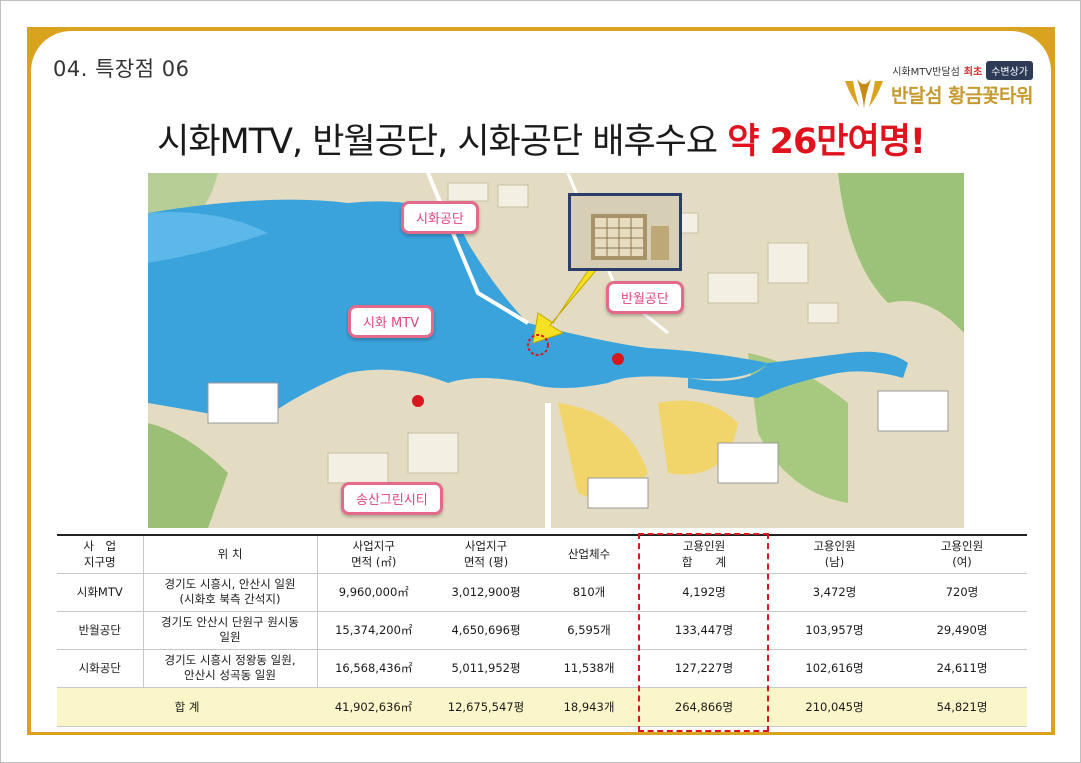 Image resolution: width=1081 pixels, height=763 pixels. Describe the element at coordinates (373, 668) in the screenshot. I see `cell-area-m2: 16,568,436㎡` at that location.